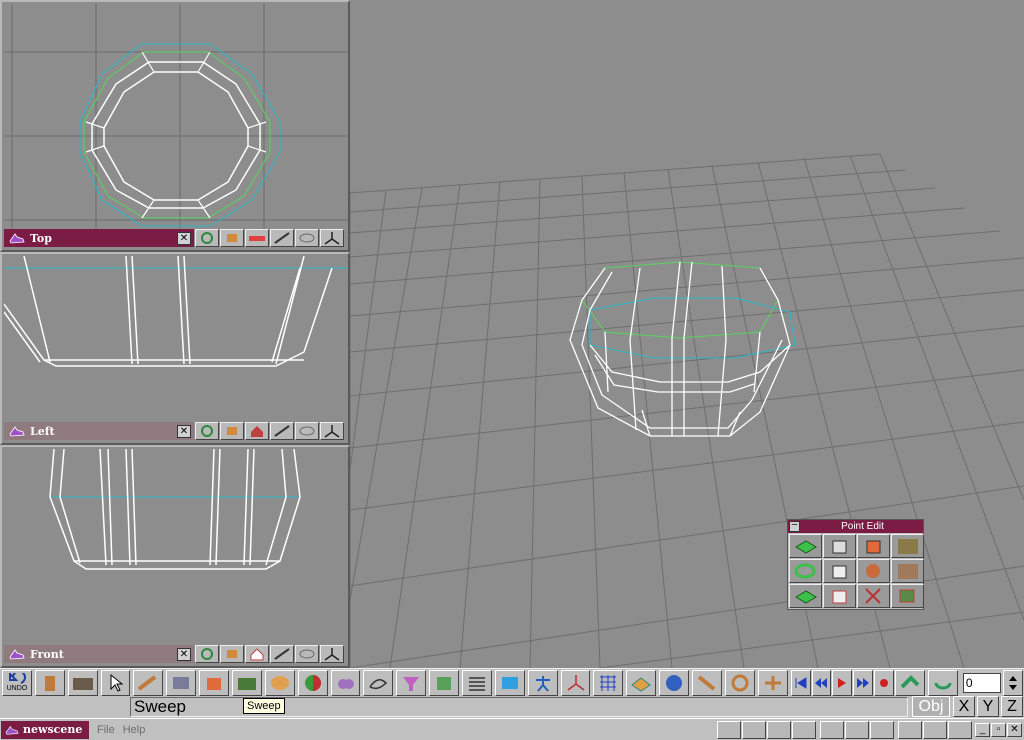  I want to click on next-frame-button, so click(863, 682).